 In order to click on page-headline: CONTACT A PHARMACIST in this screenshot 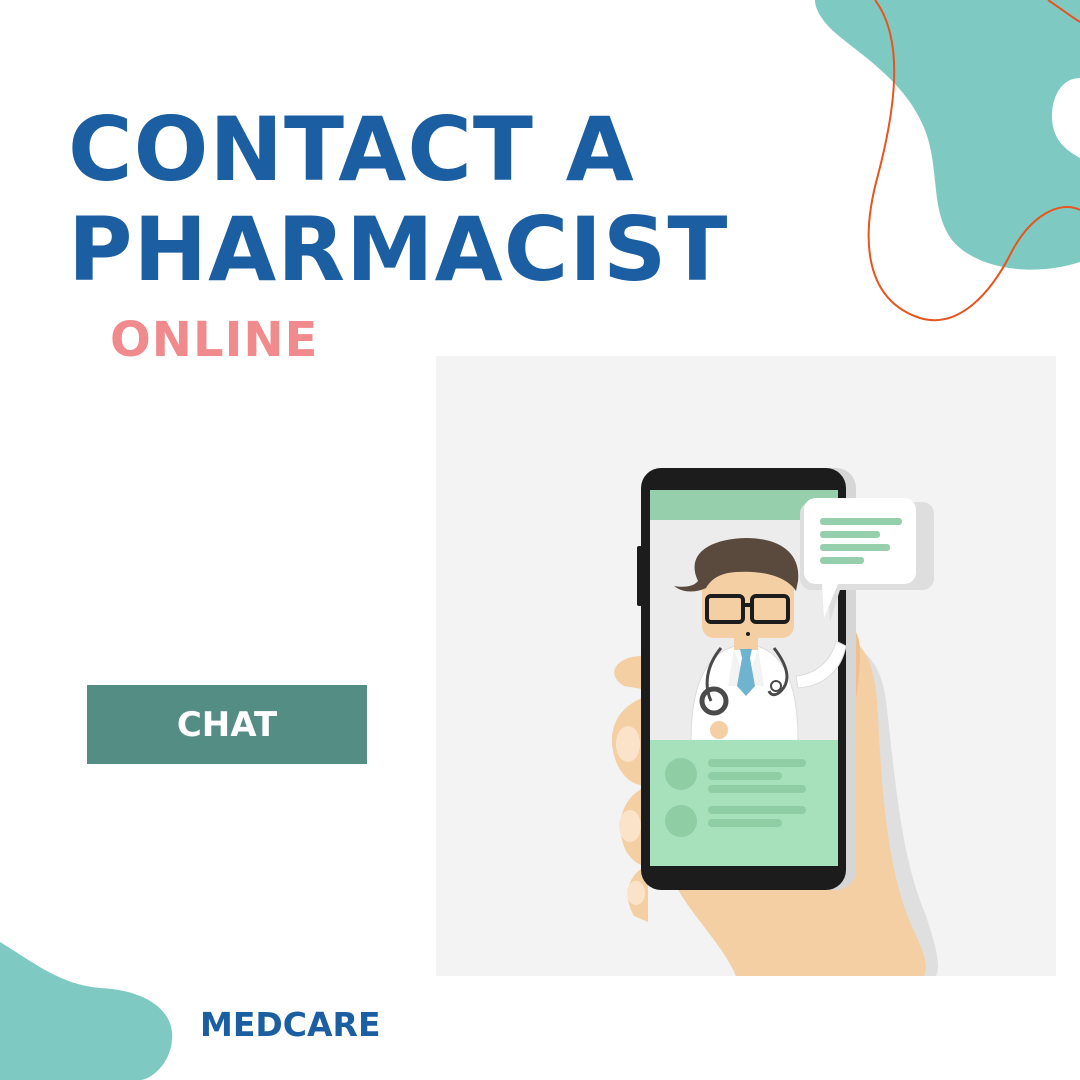, I will do `click(398, 200)`.